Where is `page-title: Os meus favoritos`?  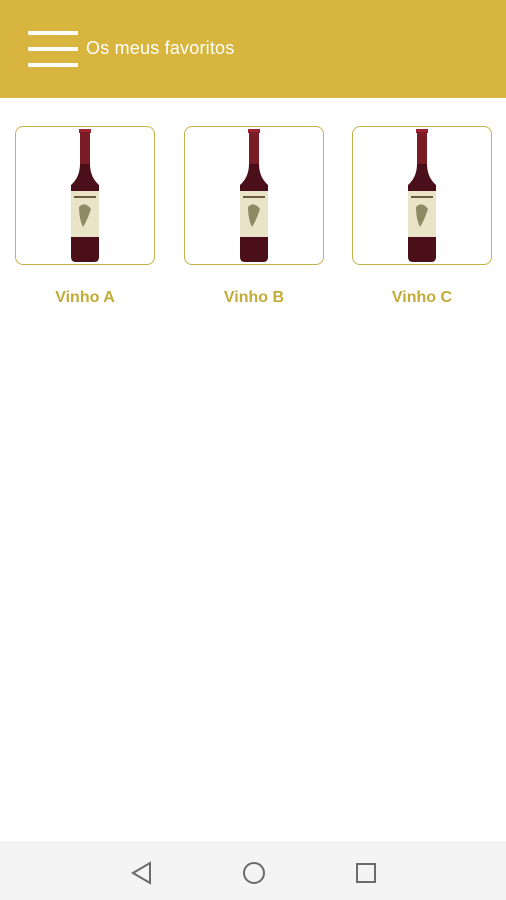
page-title: Os meus favoritos is located at coordinates (160, 48).